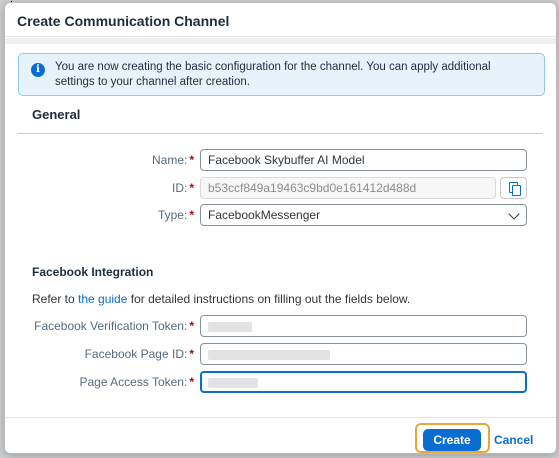  Describe the element at coordinates (452, 440) in the screenshot. I see `create-button: Create` at that location.